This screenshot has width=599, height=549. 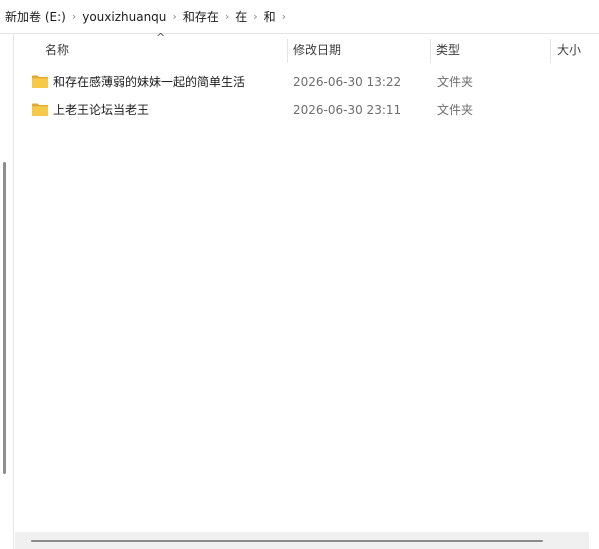 What do you see at coordinates (124, 17) in the screenshot?
I see `breadcrumb-item-youxizhuanqu: youxizhuanqu` at bounding box center [124, 17].